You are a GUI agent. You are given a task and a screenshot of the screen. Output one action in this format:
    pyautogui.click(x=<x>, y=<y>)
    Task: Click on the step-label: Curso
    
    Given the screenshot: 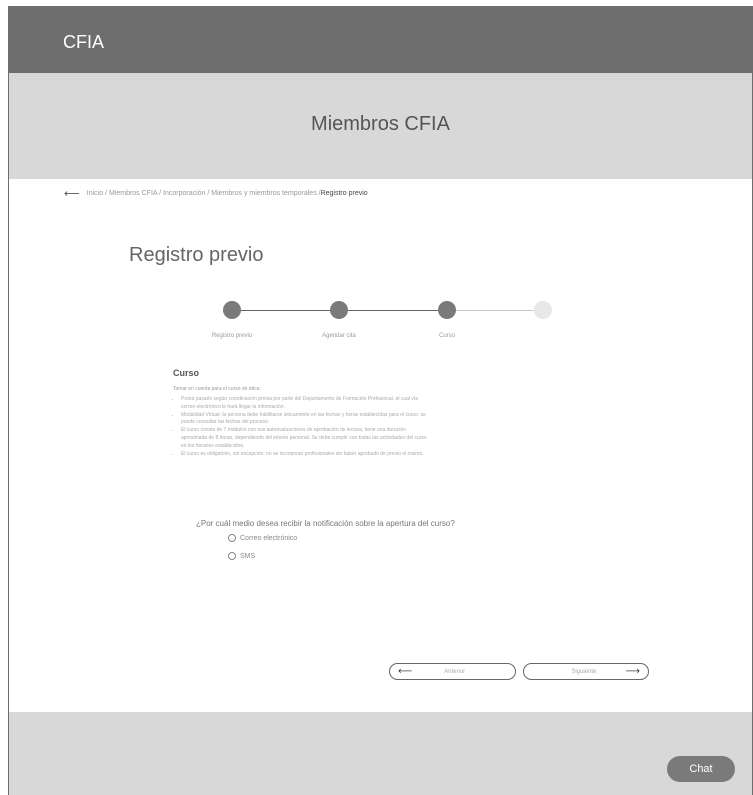 What is the action you would take?
    pyautogui.click(x=447, y=336)
    